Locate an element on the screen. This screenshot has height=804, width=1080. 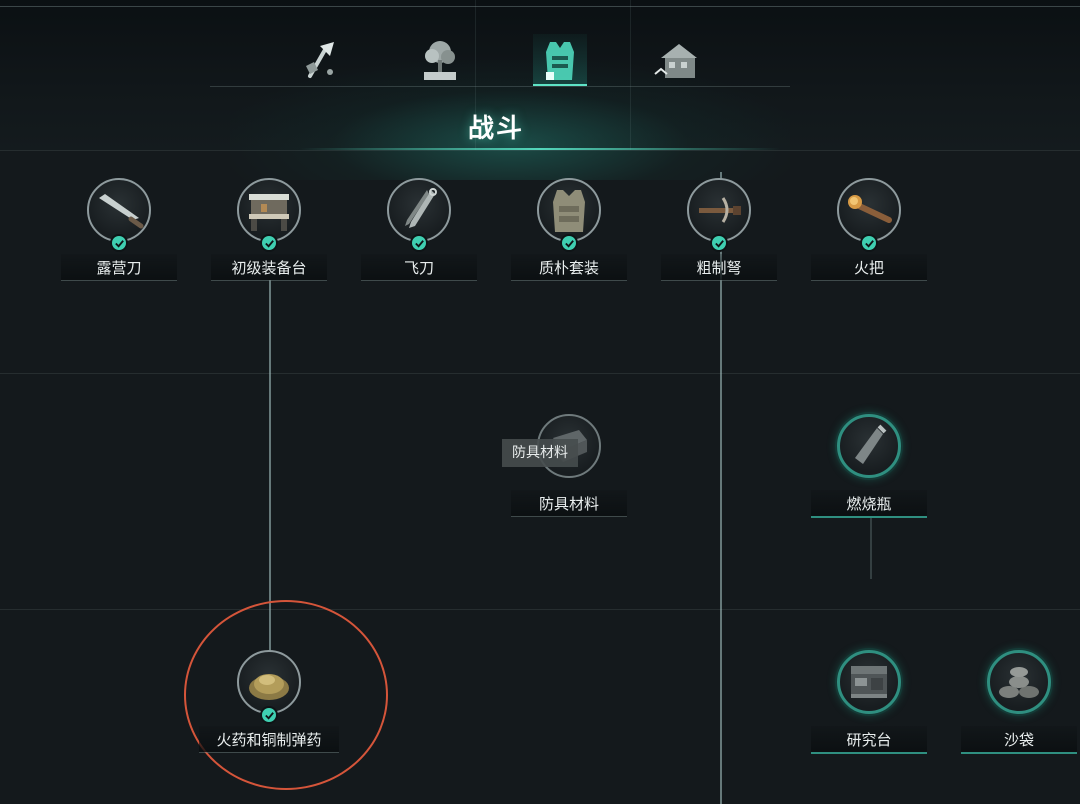
research-bench-icon is located at coordinates (869, 682).